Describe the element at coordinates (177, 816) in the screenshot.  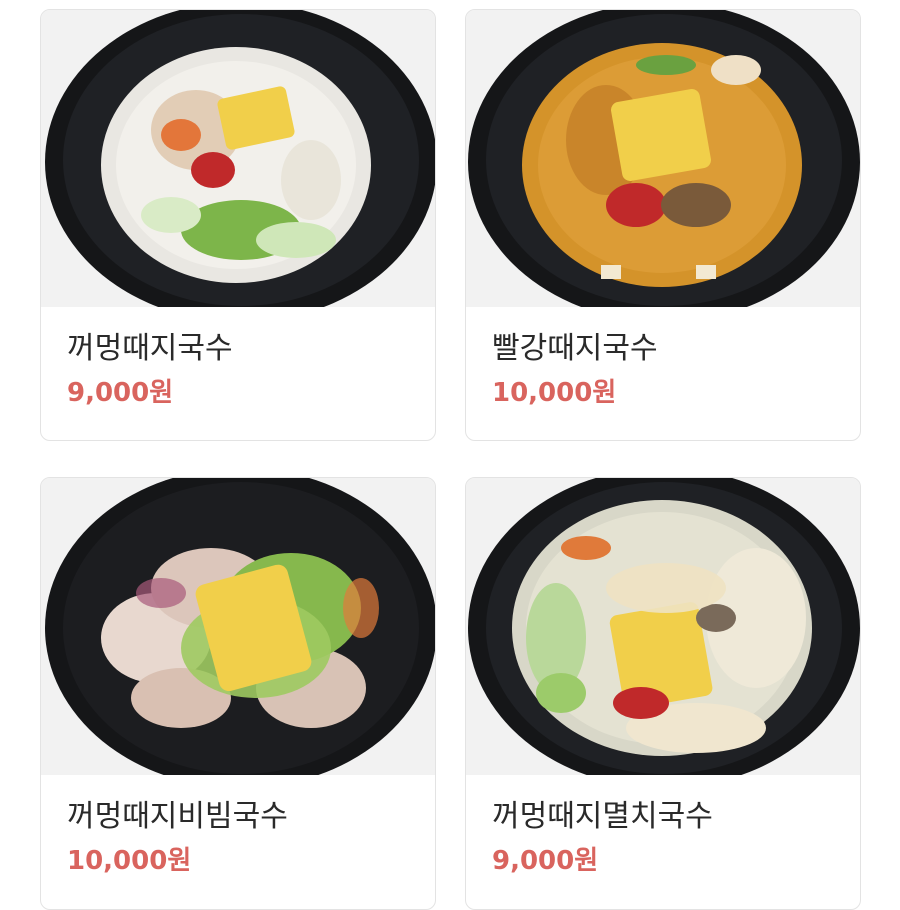
I see `menu-item-name: 꺼멍때지비빔국수` at that location.